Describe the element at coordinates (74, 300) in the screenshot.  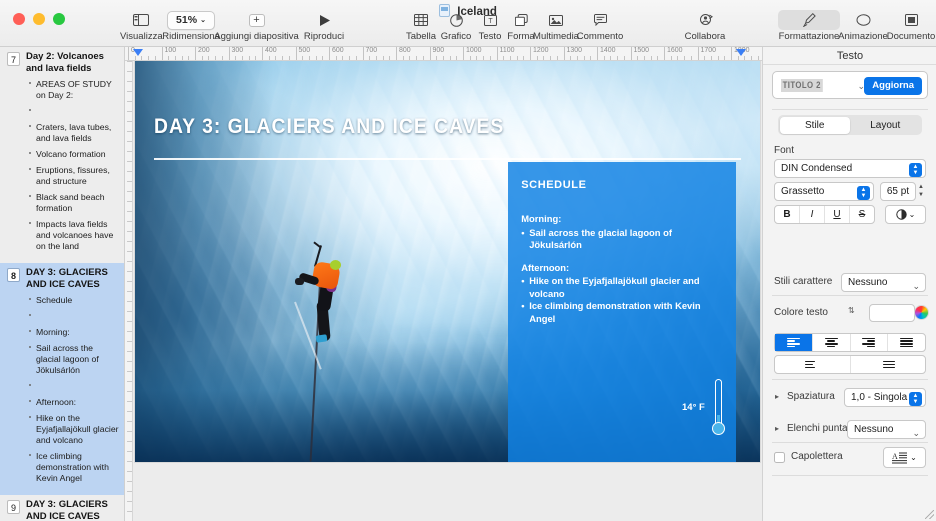
I see `slide-outline-item: Schedule` at that location.